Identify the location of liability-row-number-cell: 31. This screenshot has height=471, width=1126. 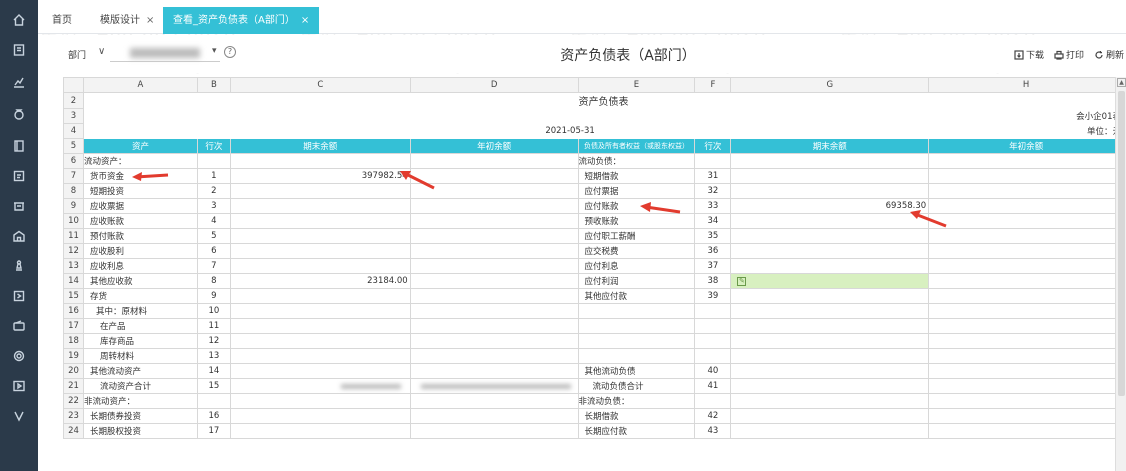
(713, 176).